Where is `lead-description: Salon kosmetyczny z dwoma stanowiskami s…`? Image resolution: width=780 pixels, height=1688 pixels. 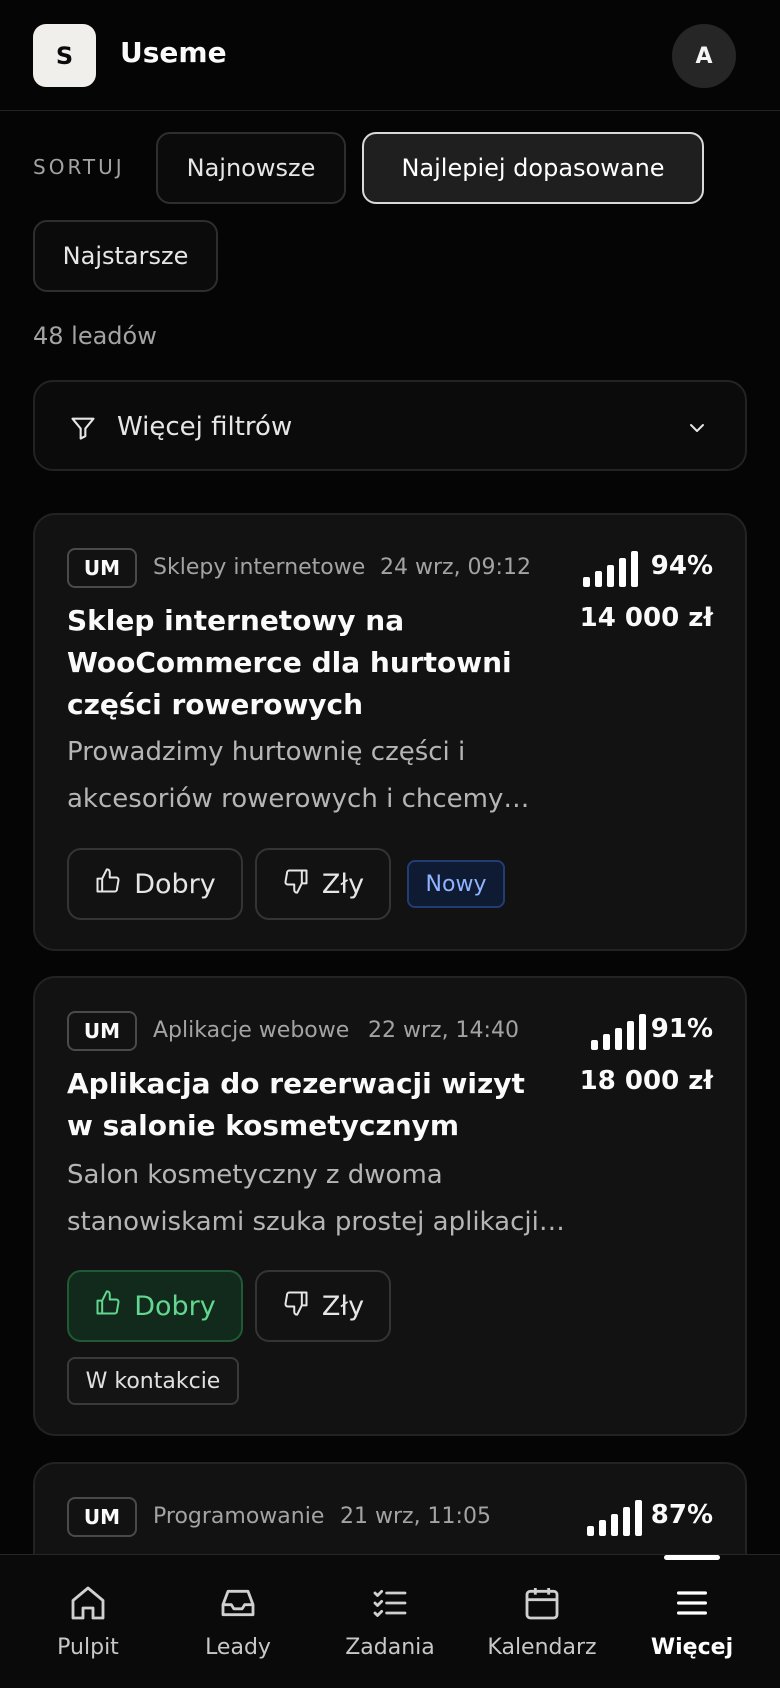 lead-description: Salon kosmetyczny z dwoma stanowiskami s… is located at coordinates (316, 1198).